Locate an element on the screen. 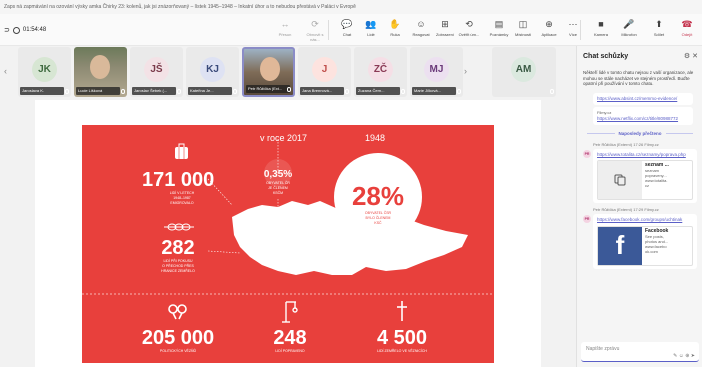 The width and height of the screenshot is (702, 367). stat-emigrated-caption-3: EMIGROVALO is located at coordinates (182, 203).